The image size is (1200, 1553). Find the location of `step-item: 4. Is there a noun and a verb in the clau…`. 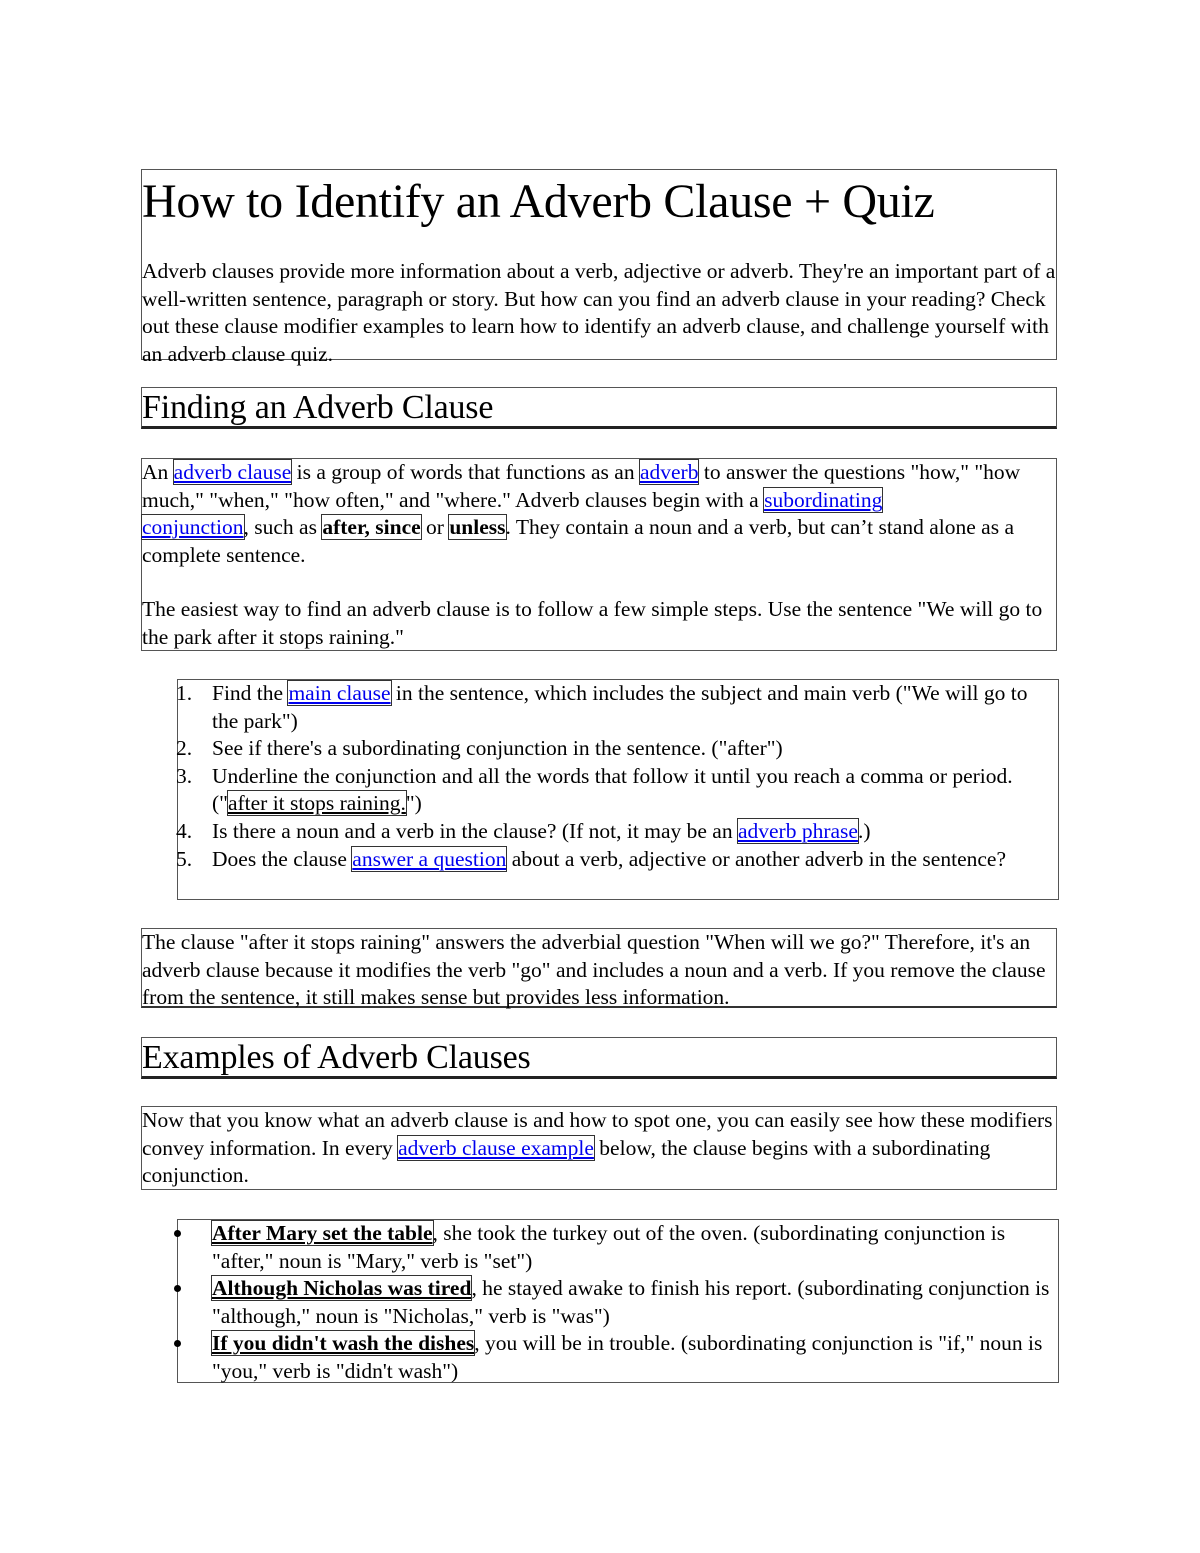

step-item: 4. Is there a noun and a verb in the clau… is located at coordinates (617, 831).